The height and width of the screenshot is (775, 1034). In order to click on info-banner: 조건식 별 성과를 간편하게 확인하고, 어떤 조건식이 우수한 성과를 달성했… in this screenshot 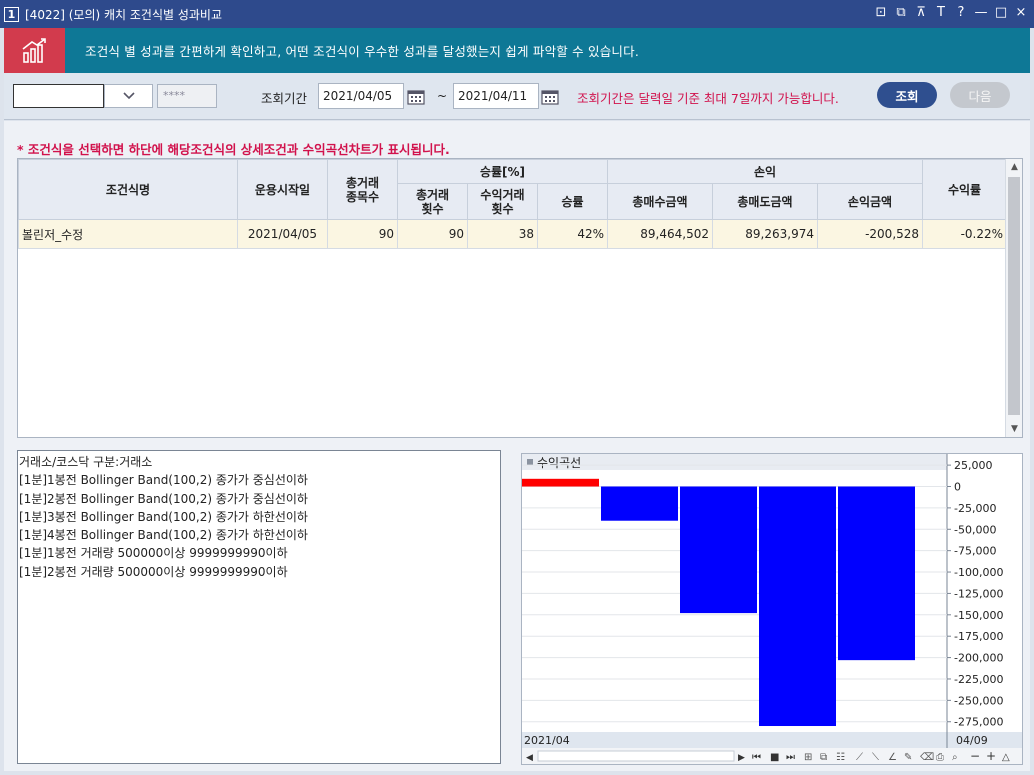, I will do `click(517, 50)`.